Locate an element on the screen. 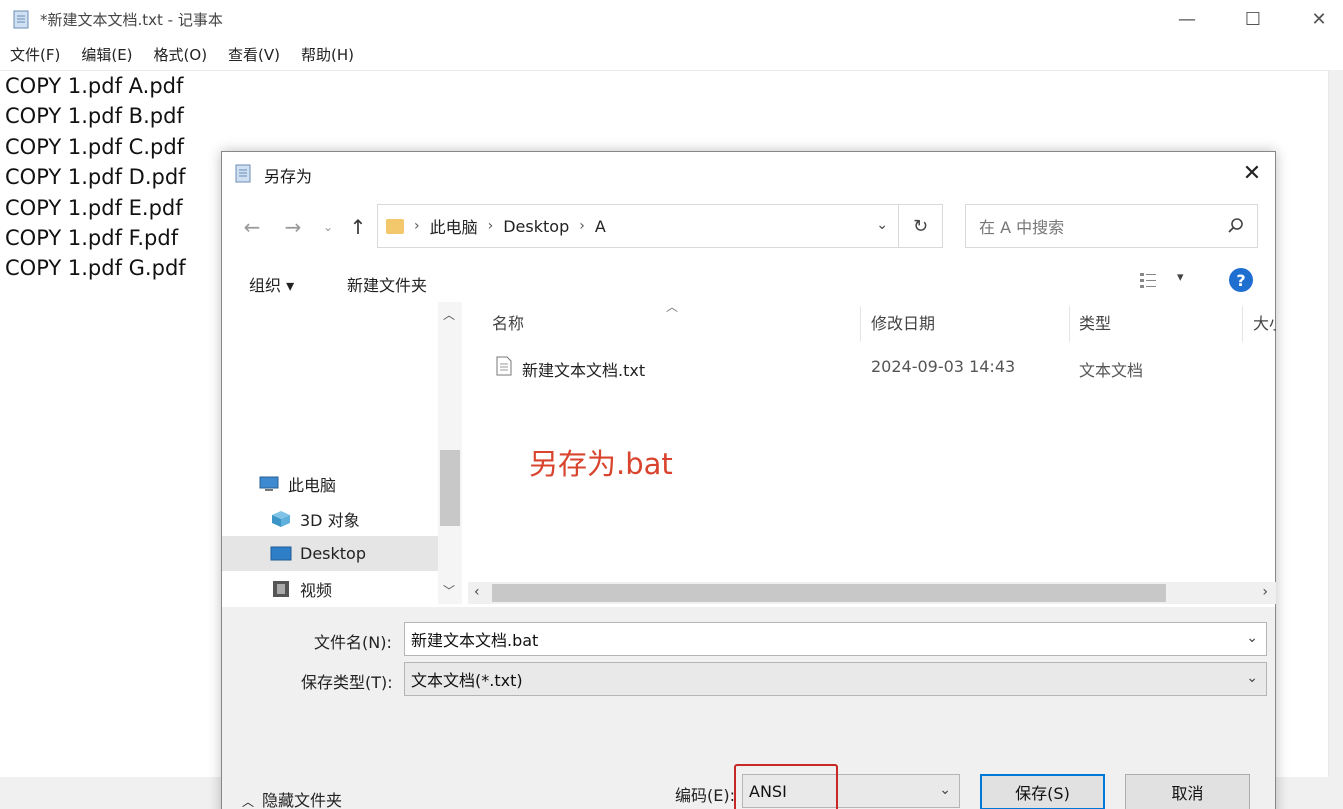 Image resolution: width=1343 pixels, height=809 pixels. menu-view: 查看(V) is located at coordinates (254, 54).